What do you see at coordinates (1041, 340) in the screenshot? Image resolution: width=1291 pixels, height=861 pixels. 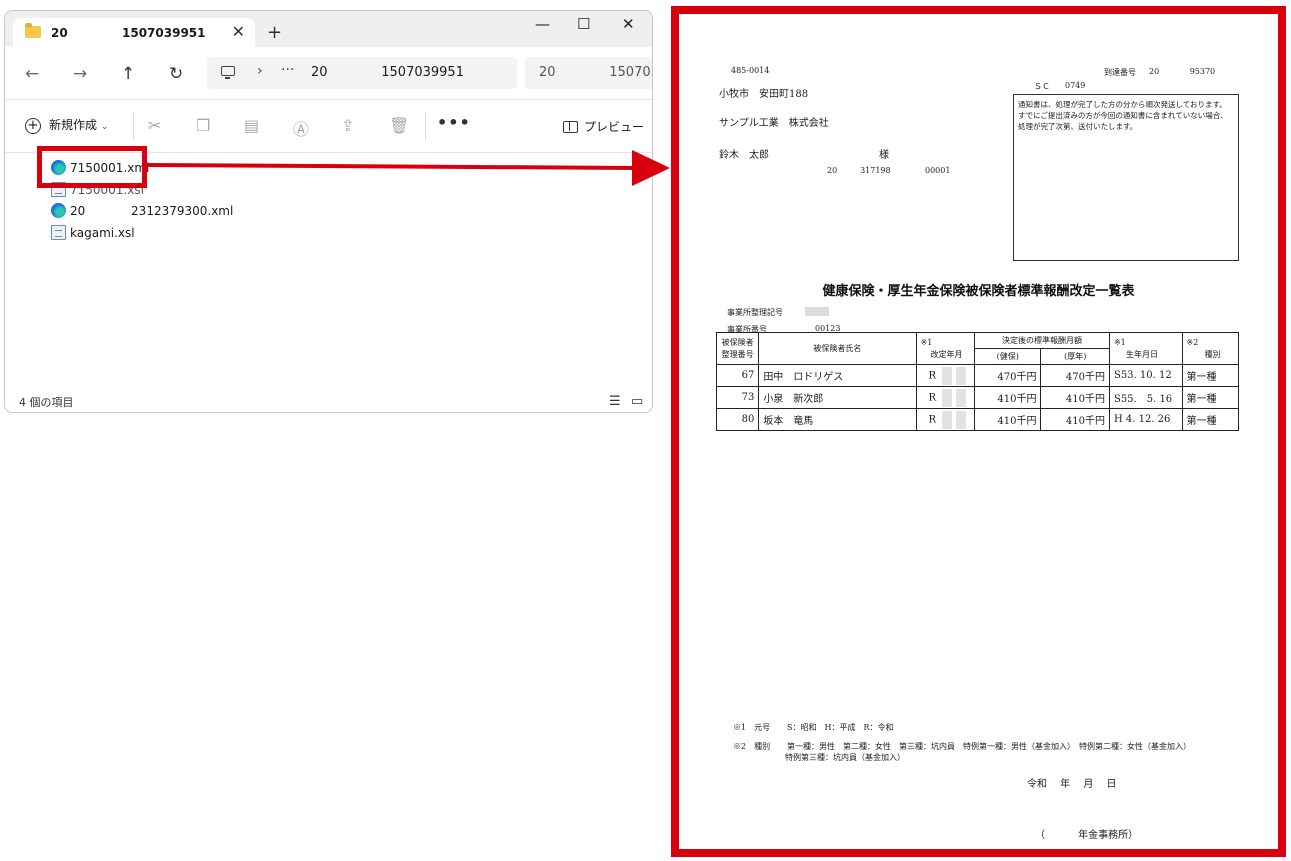 I see `header-decided: 決定後の標準報酬月額` at bounding box center [1041, 340].